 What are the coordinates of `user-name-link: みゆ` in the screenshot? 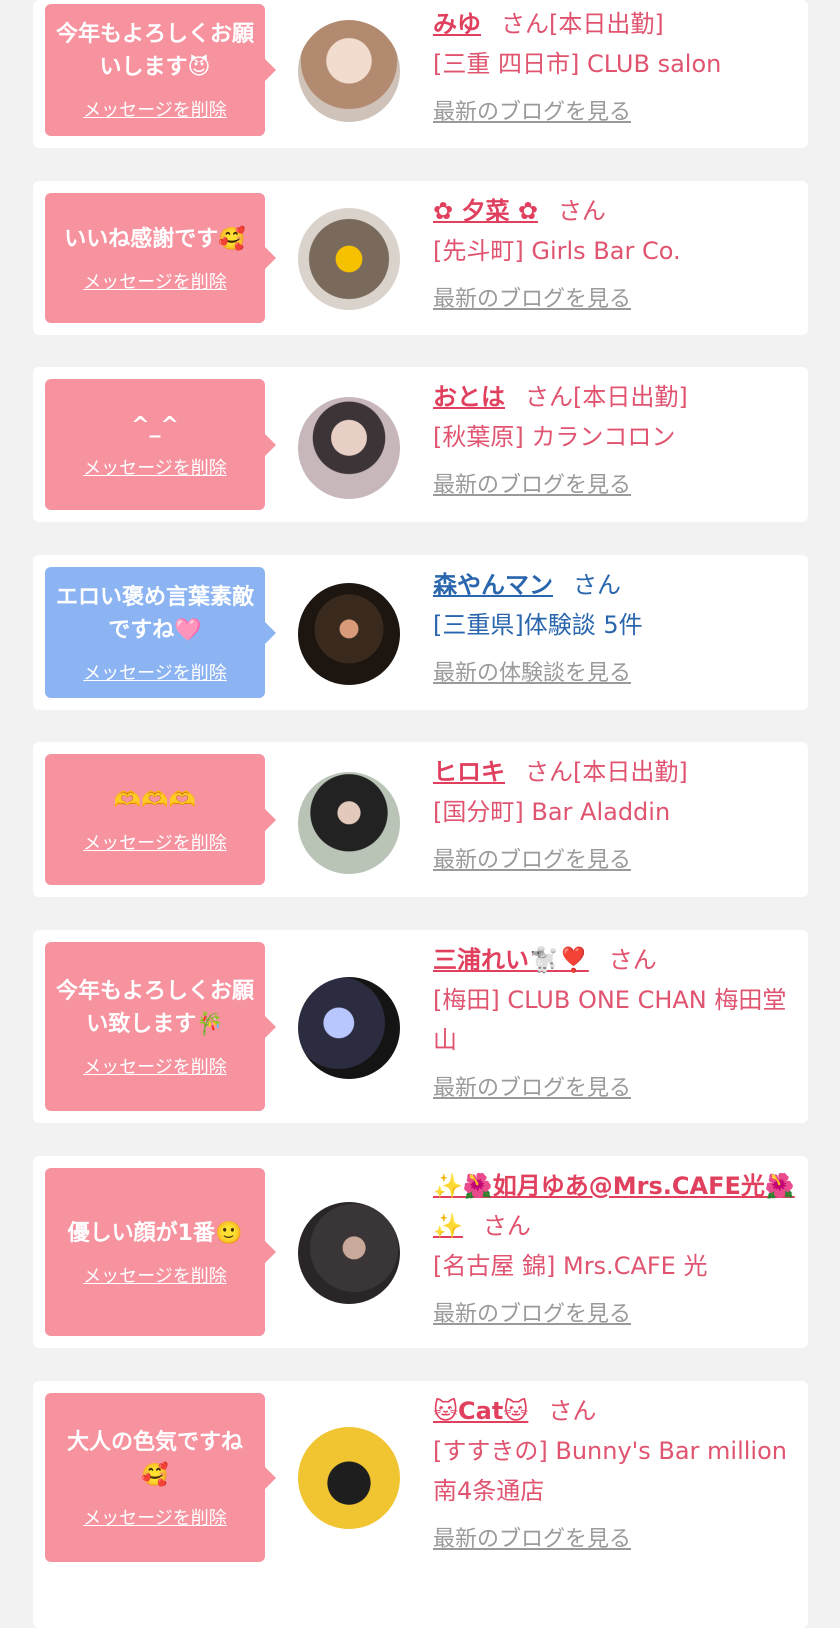 It's located at (457, 24).